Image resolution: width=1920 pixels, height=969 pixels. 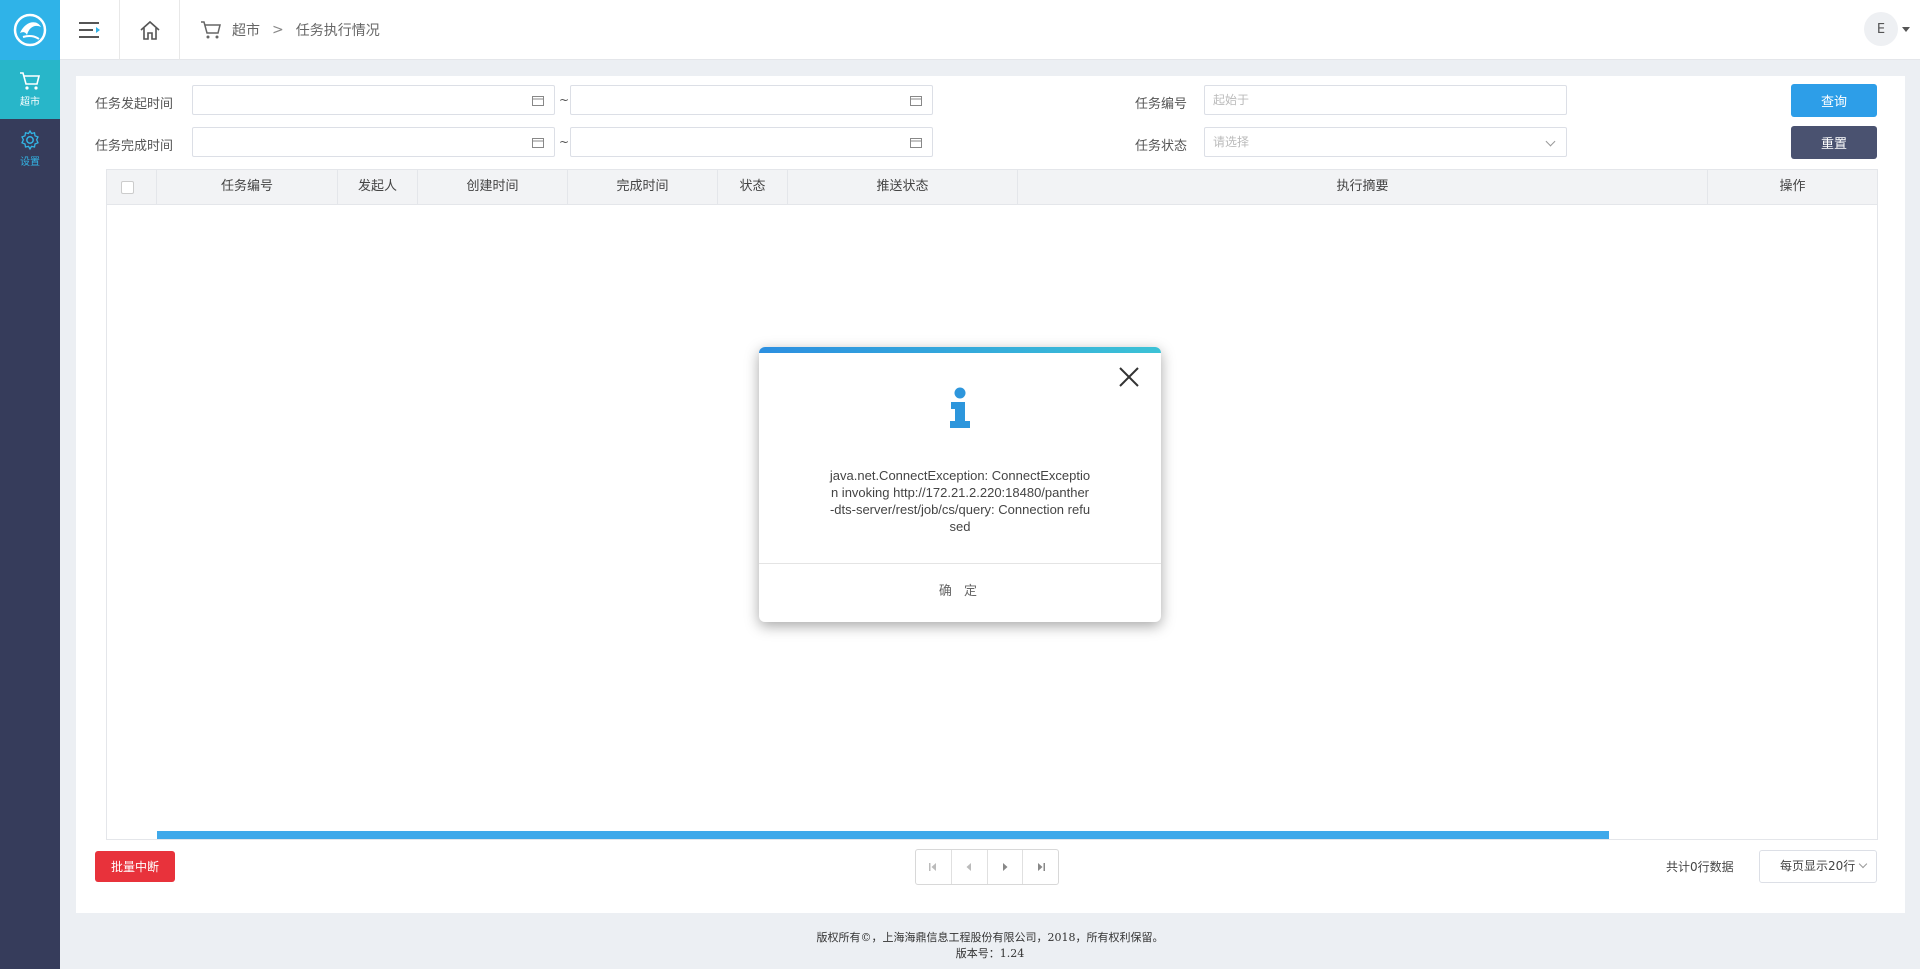 What do you see at coordinates (883, 835) in the screenshot?
I see `horizontal-scrollbar` at bounding box center [883, 835].